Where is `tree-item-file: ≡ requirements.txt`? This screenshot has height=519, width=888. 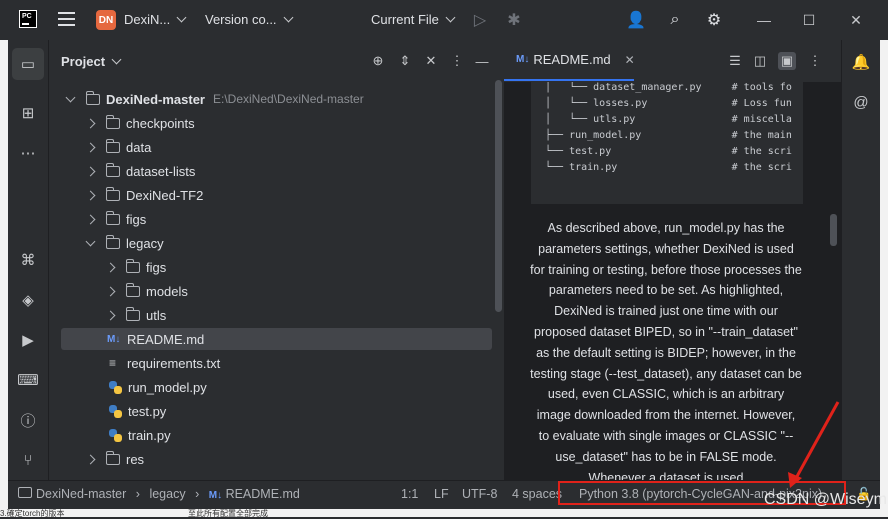 tree-item-file: ≡ requirements.txt is located at coordinates (276, 363).